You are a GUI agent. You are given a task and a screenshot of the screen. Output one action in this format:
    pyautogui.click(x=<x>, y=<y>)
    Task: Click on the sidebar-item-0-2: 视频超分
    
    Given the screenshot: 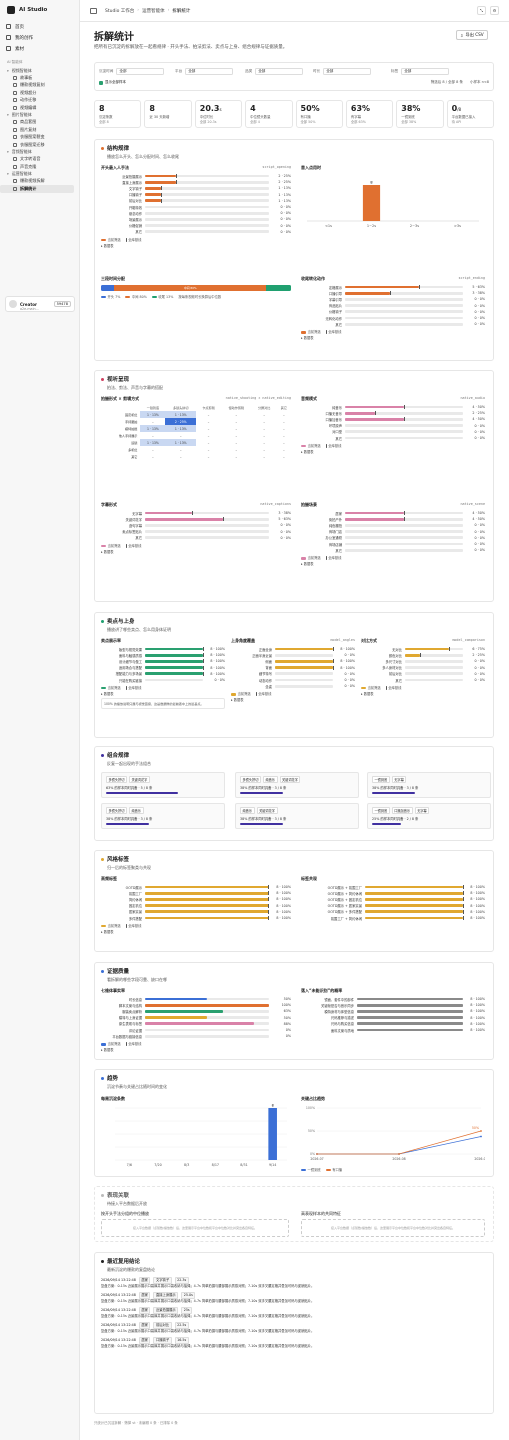 What is the action you would take?
    pyautogui.click(x=37, y=93)
    